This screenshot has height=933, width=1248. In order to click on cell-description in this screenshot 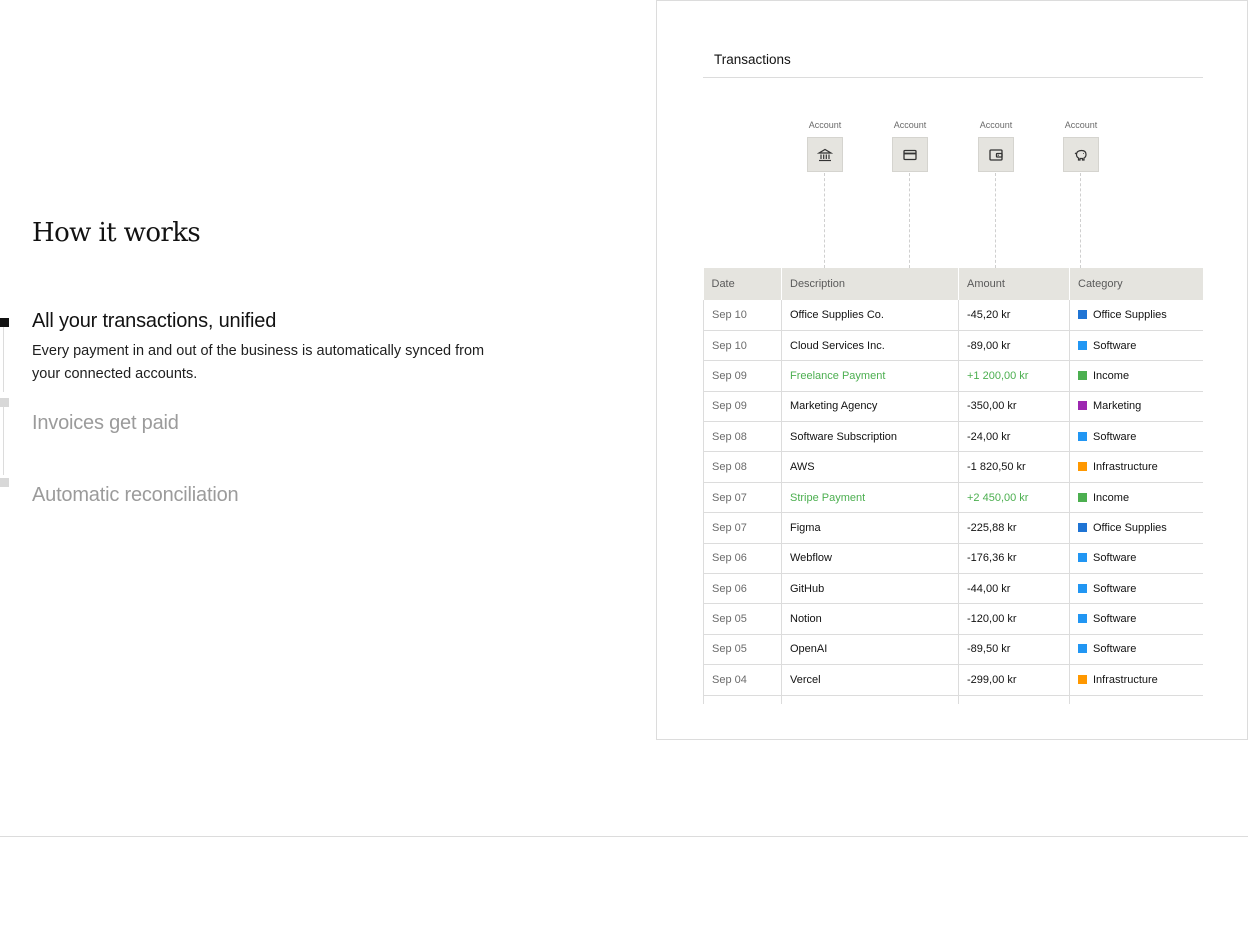, I will do `click(870, 699)`.